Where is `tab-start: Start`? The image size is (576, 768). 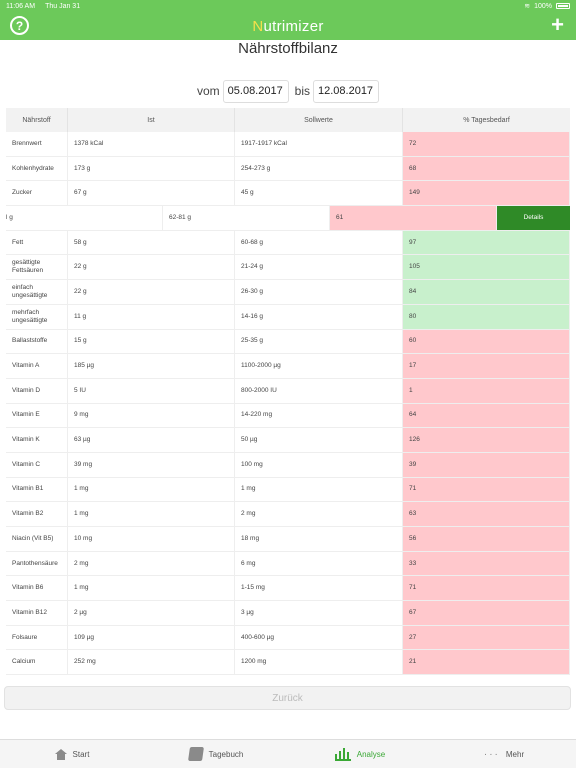 tab-start: Start is located at coordinates (72, 754).